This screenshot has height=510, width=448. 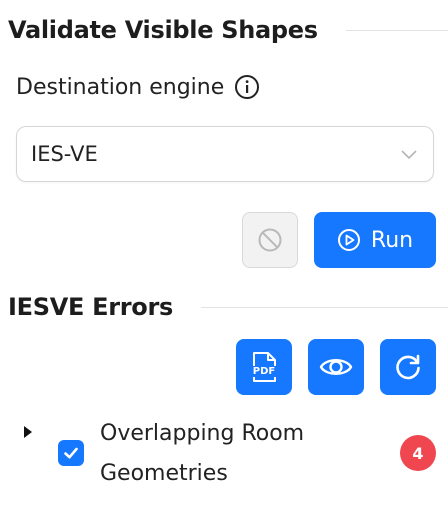 I want to click on checkmark-icon, so click(x=71, y=453).